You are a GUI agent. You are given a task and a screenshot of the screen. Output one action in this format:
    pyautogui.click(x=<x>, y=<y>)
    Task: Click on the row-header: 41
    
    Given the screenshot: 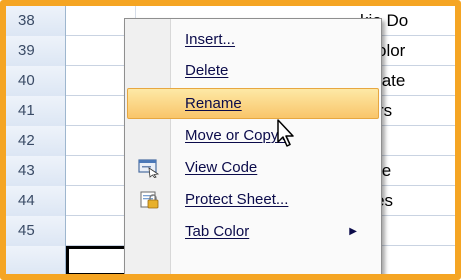 What is the action you would take?
    pyautogui.click(x=36, y=111)
    